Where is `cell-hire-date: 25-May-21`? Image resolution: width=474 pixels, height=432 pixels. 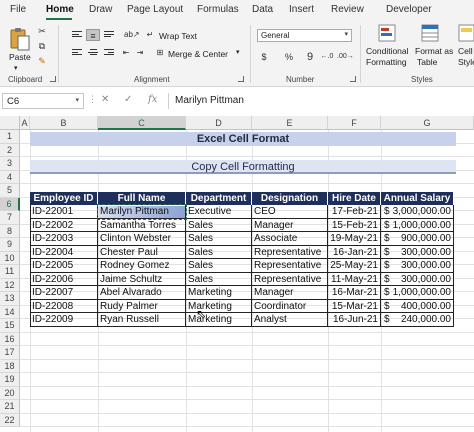 cell-hire-date: 25-May-21 is located at coordinates (354, 266).